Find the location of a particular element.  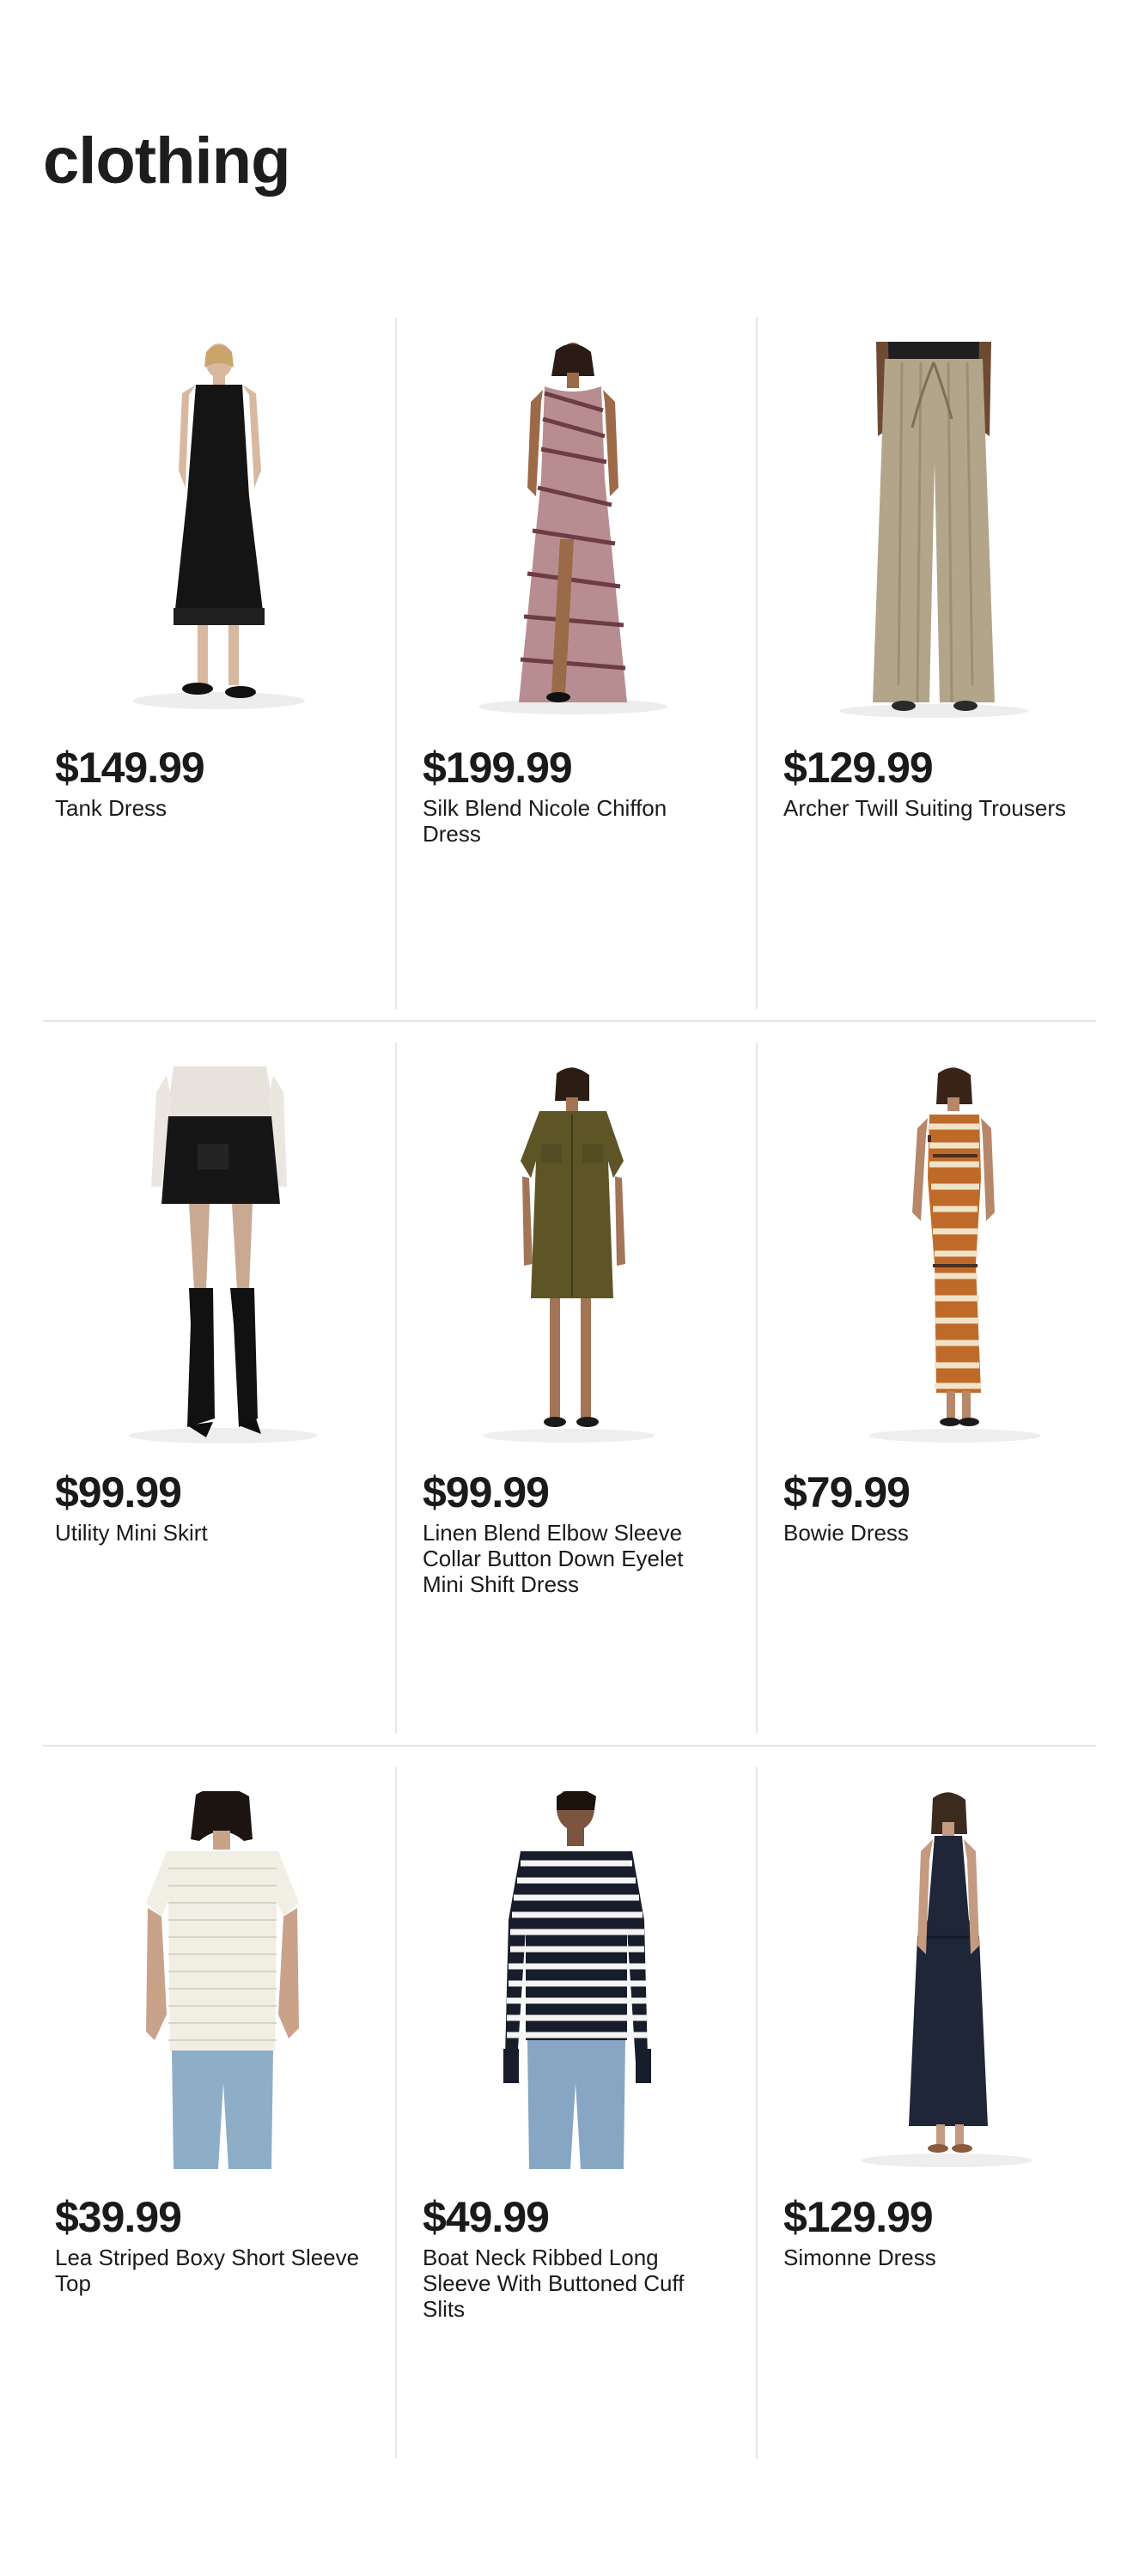

product-card: $39.99 Lea Striped Boxy Short Sleeve Top is located at coordinates (217, 2112).